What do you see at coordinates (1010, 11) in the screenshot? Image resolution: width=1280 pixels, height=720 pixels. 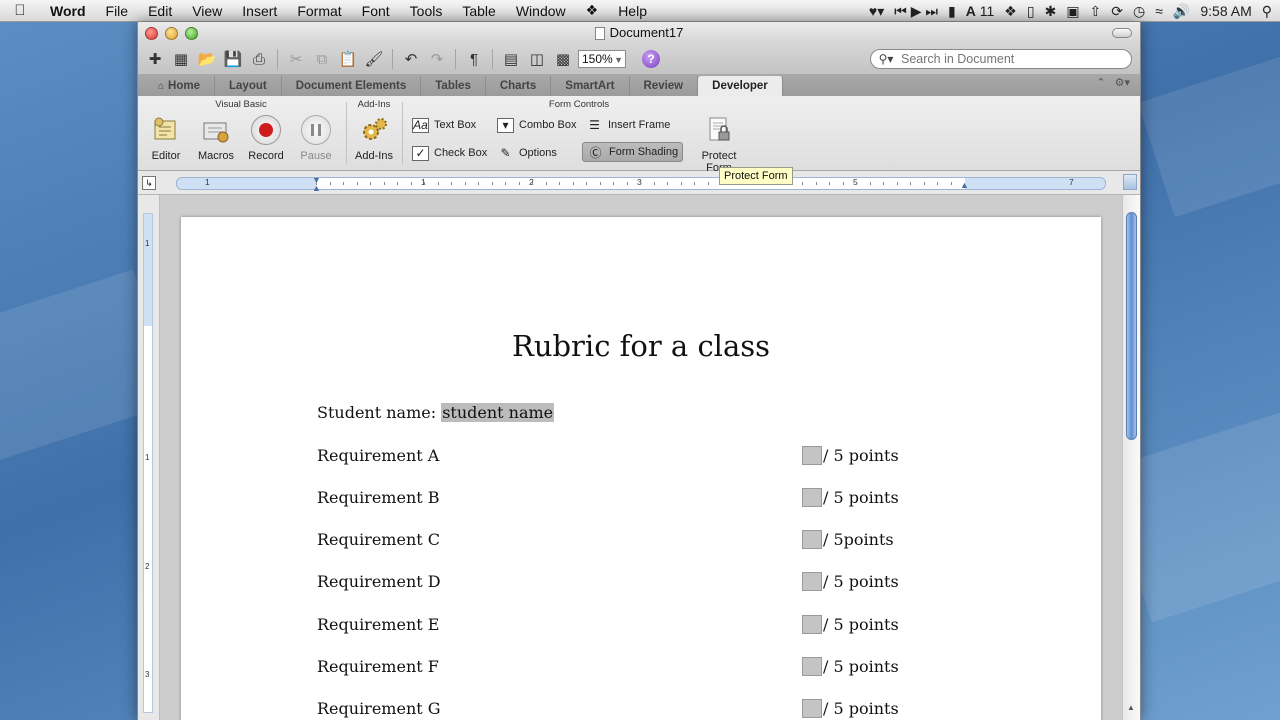 I see `dropbox-icon: ❖` at bounding box center [1010, 11].